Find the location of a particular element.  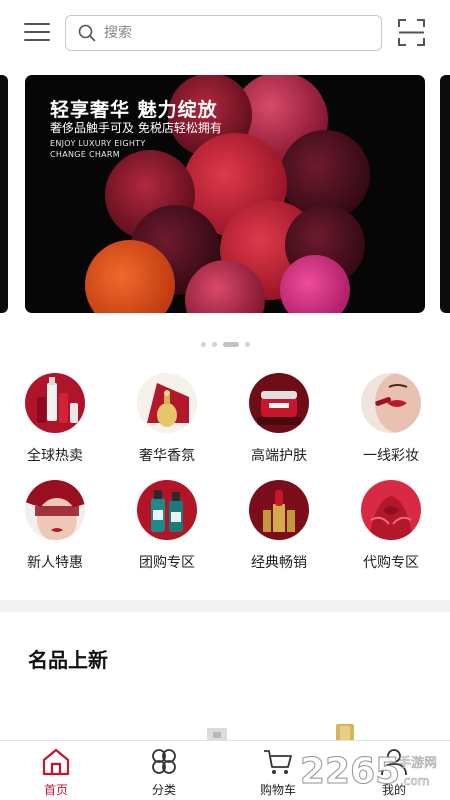

category-purchasing-agent: 代购专区 is located at coordinates (391, 530).